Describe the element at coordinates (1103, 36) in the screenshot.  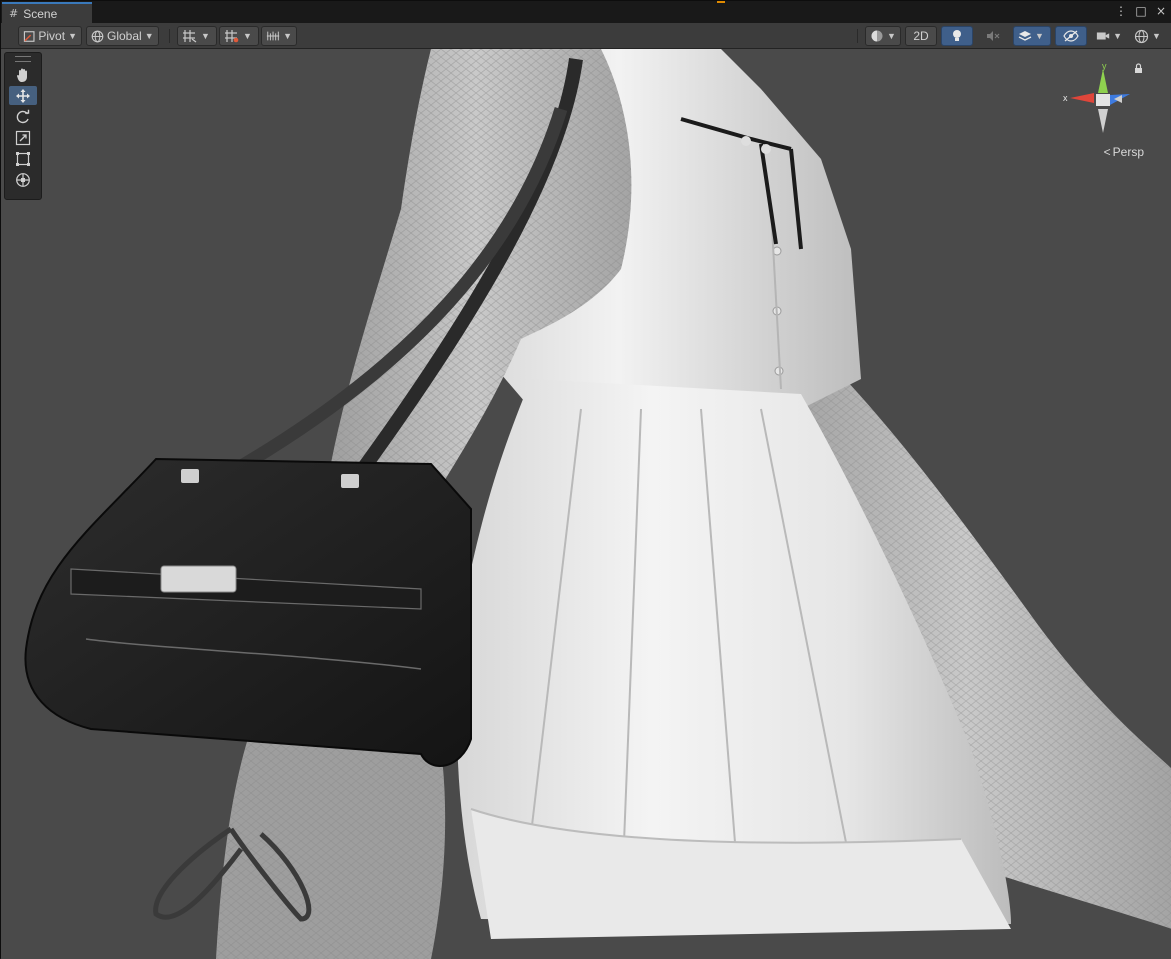
I see `camera-icon` at that location.